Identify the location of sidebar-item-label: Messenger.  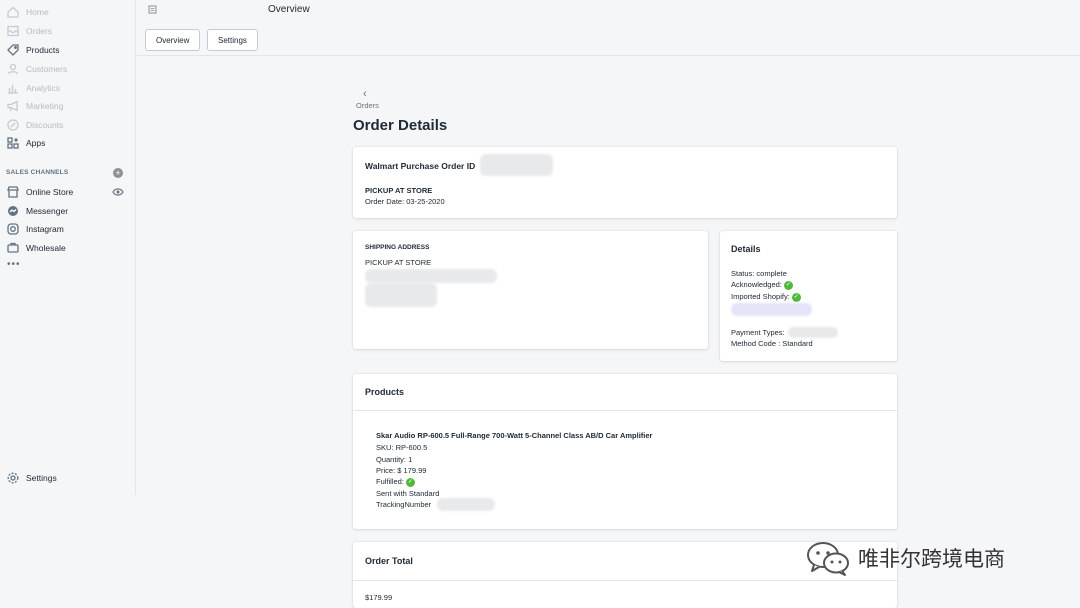
(47, 211).